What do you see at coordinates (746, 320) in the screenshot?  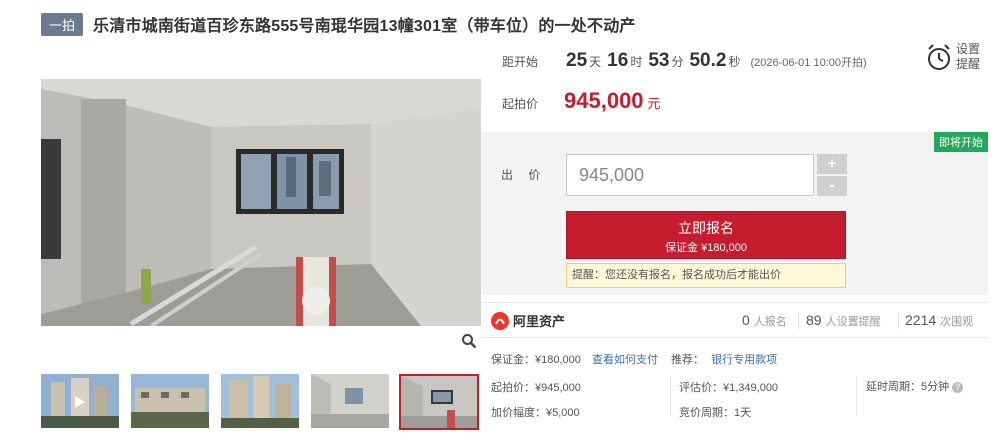 I see `signup-count-value: 0` at bounding box center [746, 320].